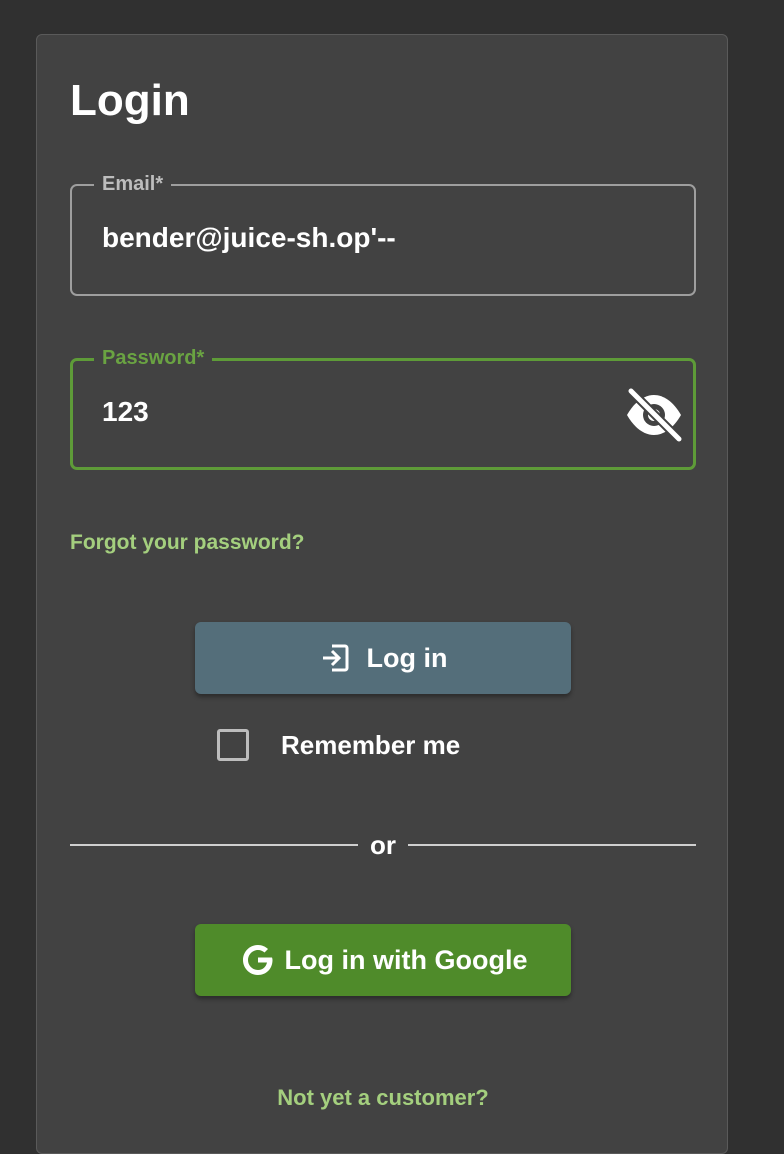  Describe the element at coordinates (214, 845) in the screenshot. I see `divider-line-left` at that location.